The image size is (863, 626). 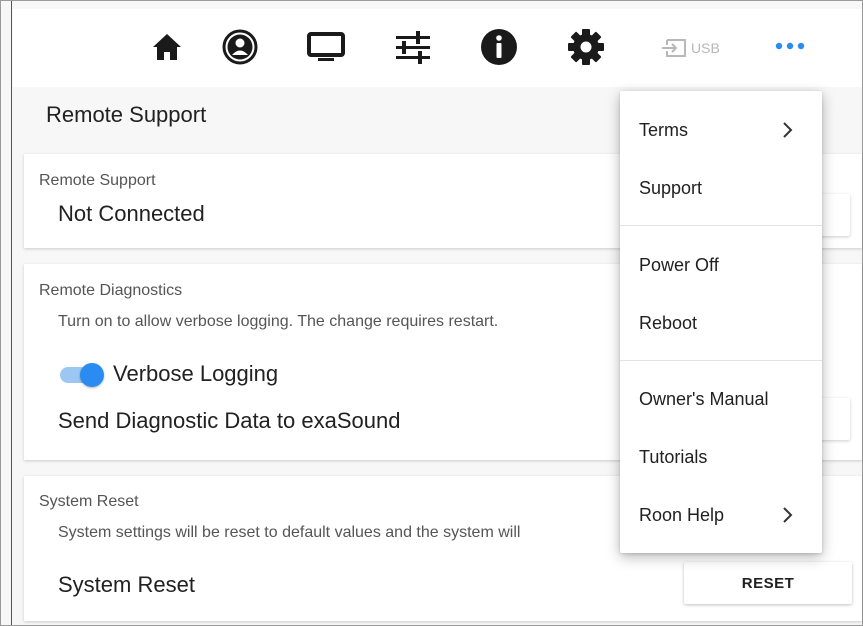 What do you see at coordinates (790, 46) in the screenshot?
I see `more-options-icon` at bounding box center [790, 46].